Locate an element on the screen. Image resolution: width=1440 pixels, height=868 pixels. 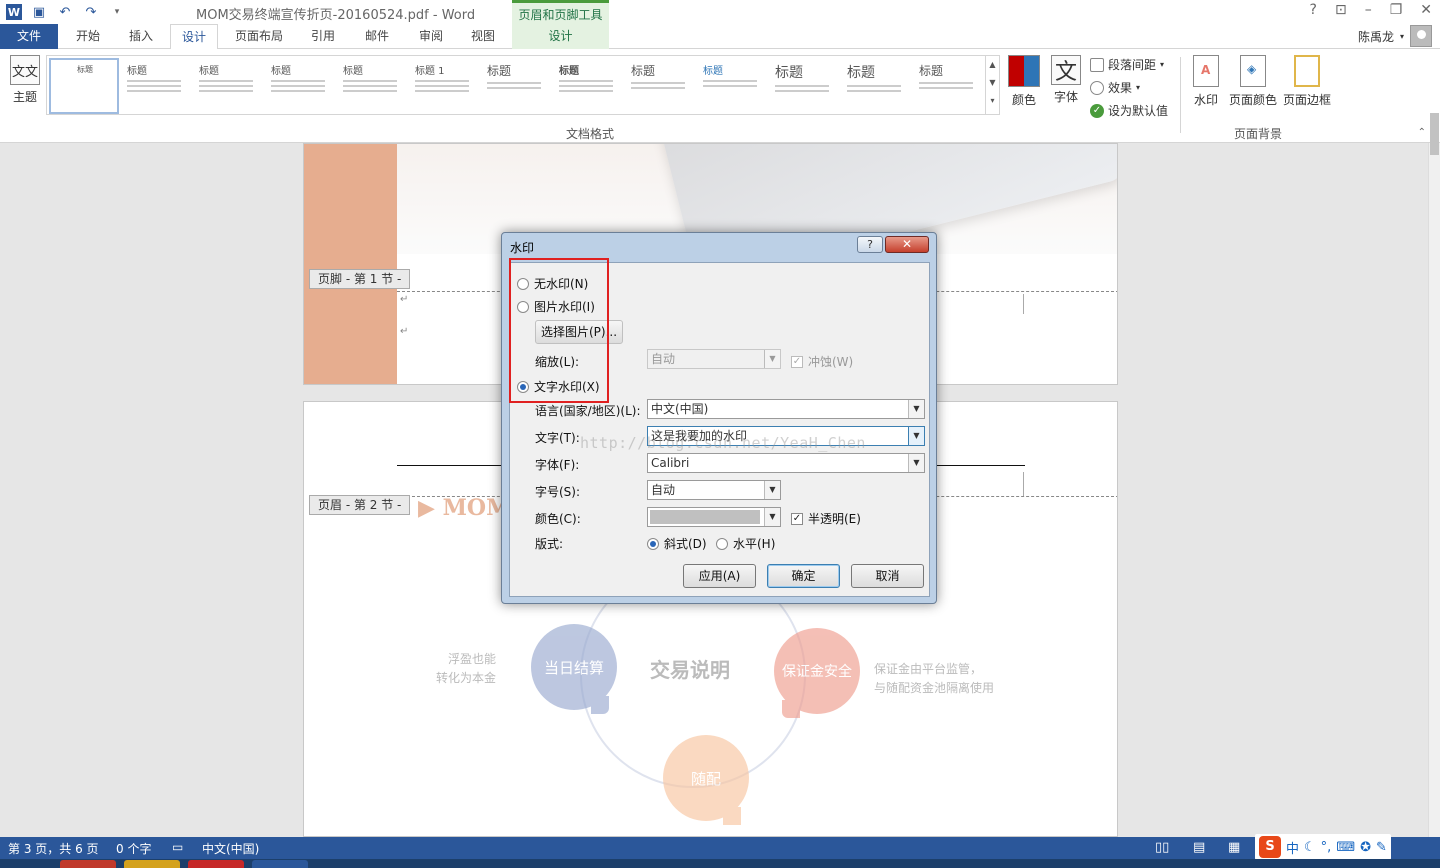
scroll-thumb is located at coordinates (1434, 134).